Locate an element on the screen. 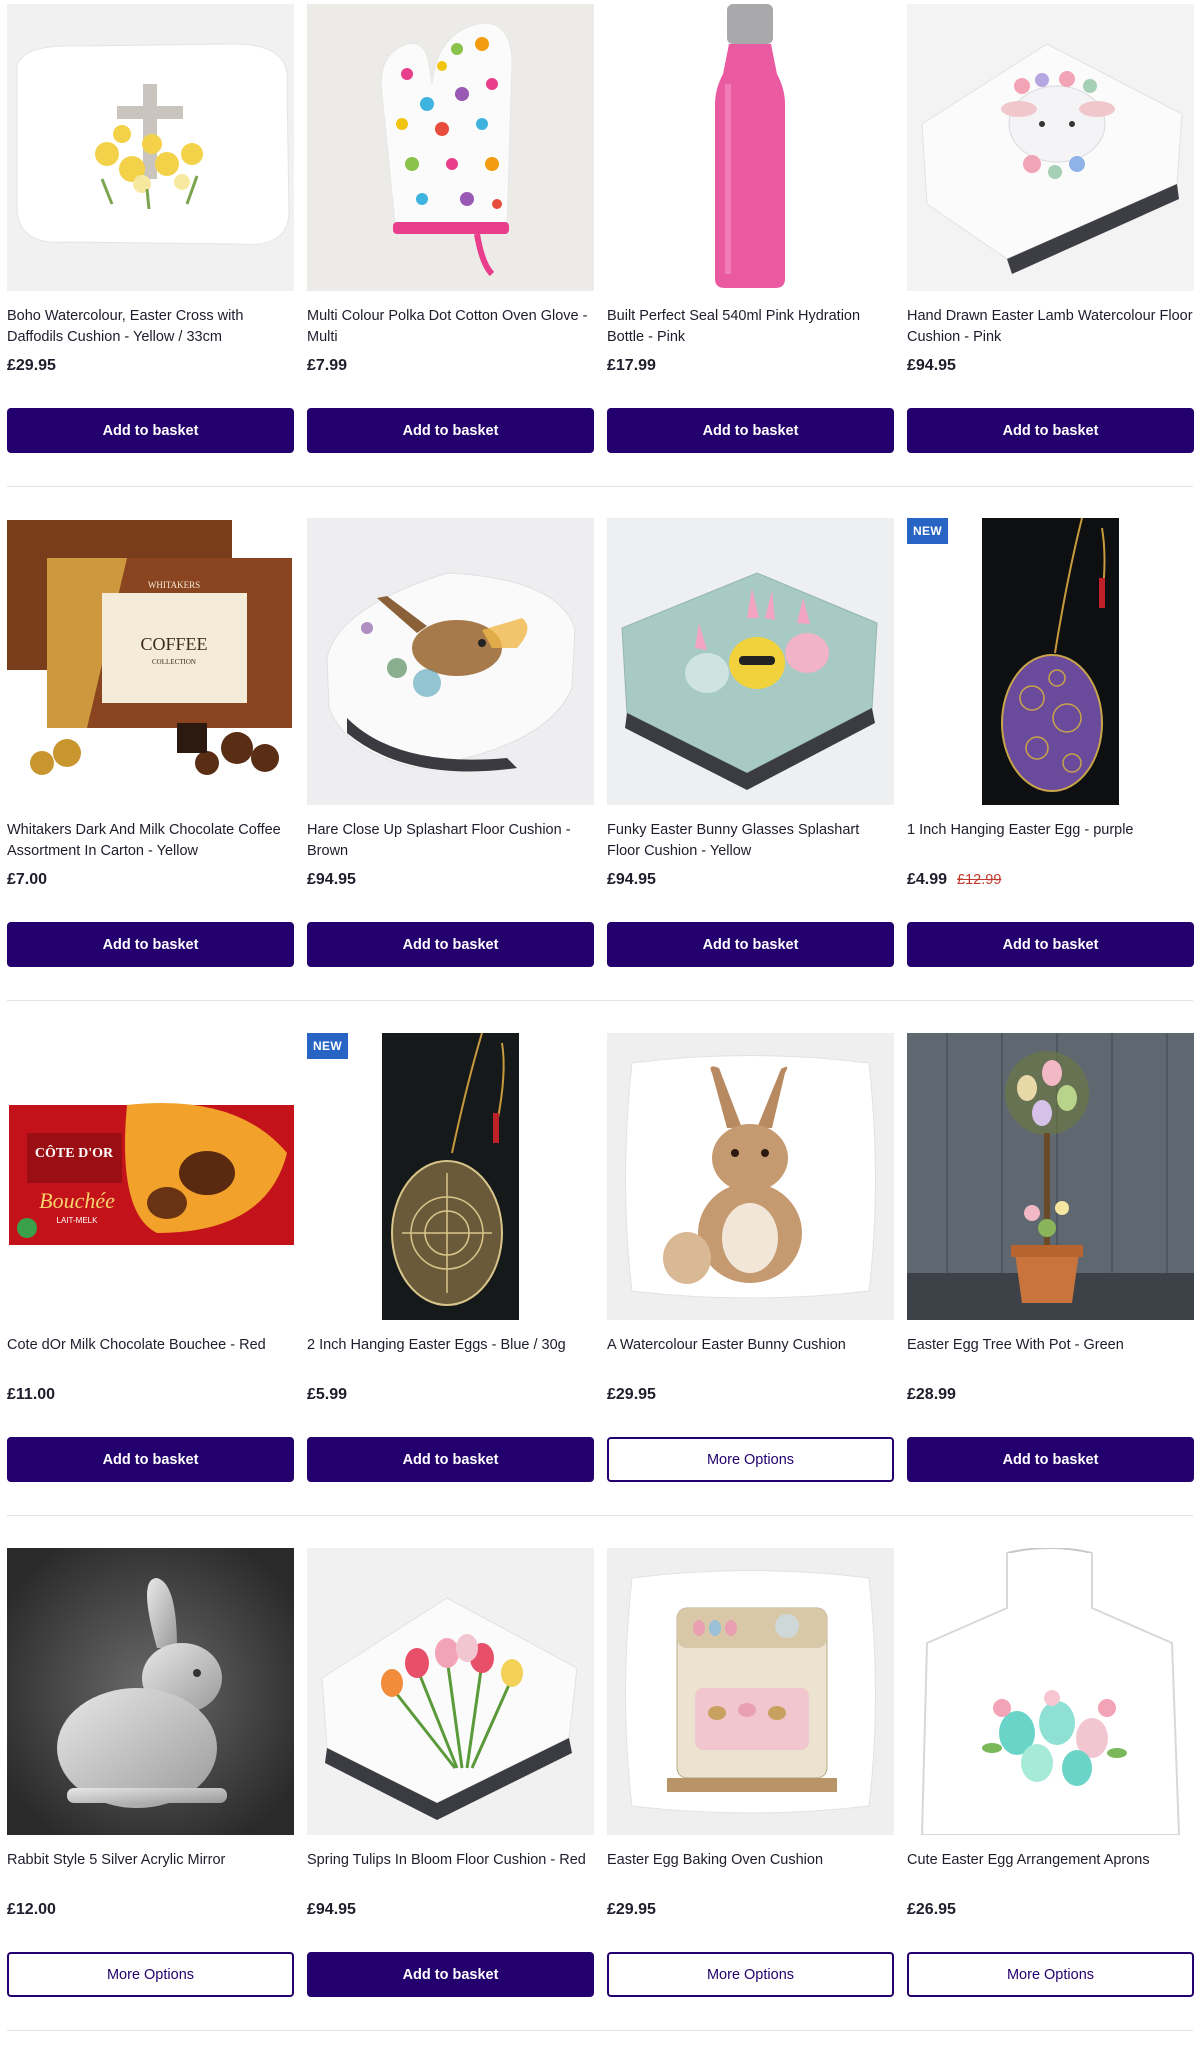  product-image-hare-floor-cushion is located at coordinates (450, 661).